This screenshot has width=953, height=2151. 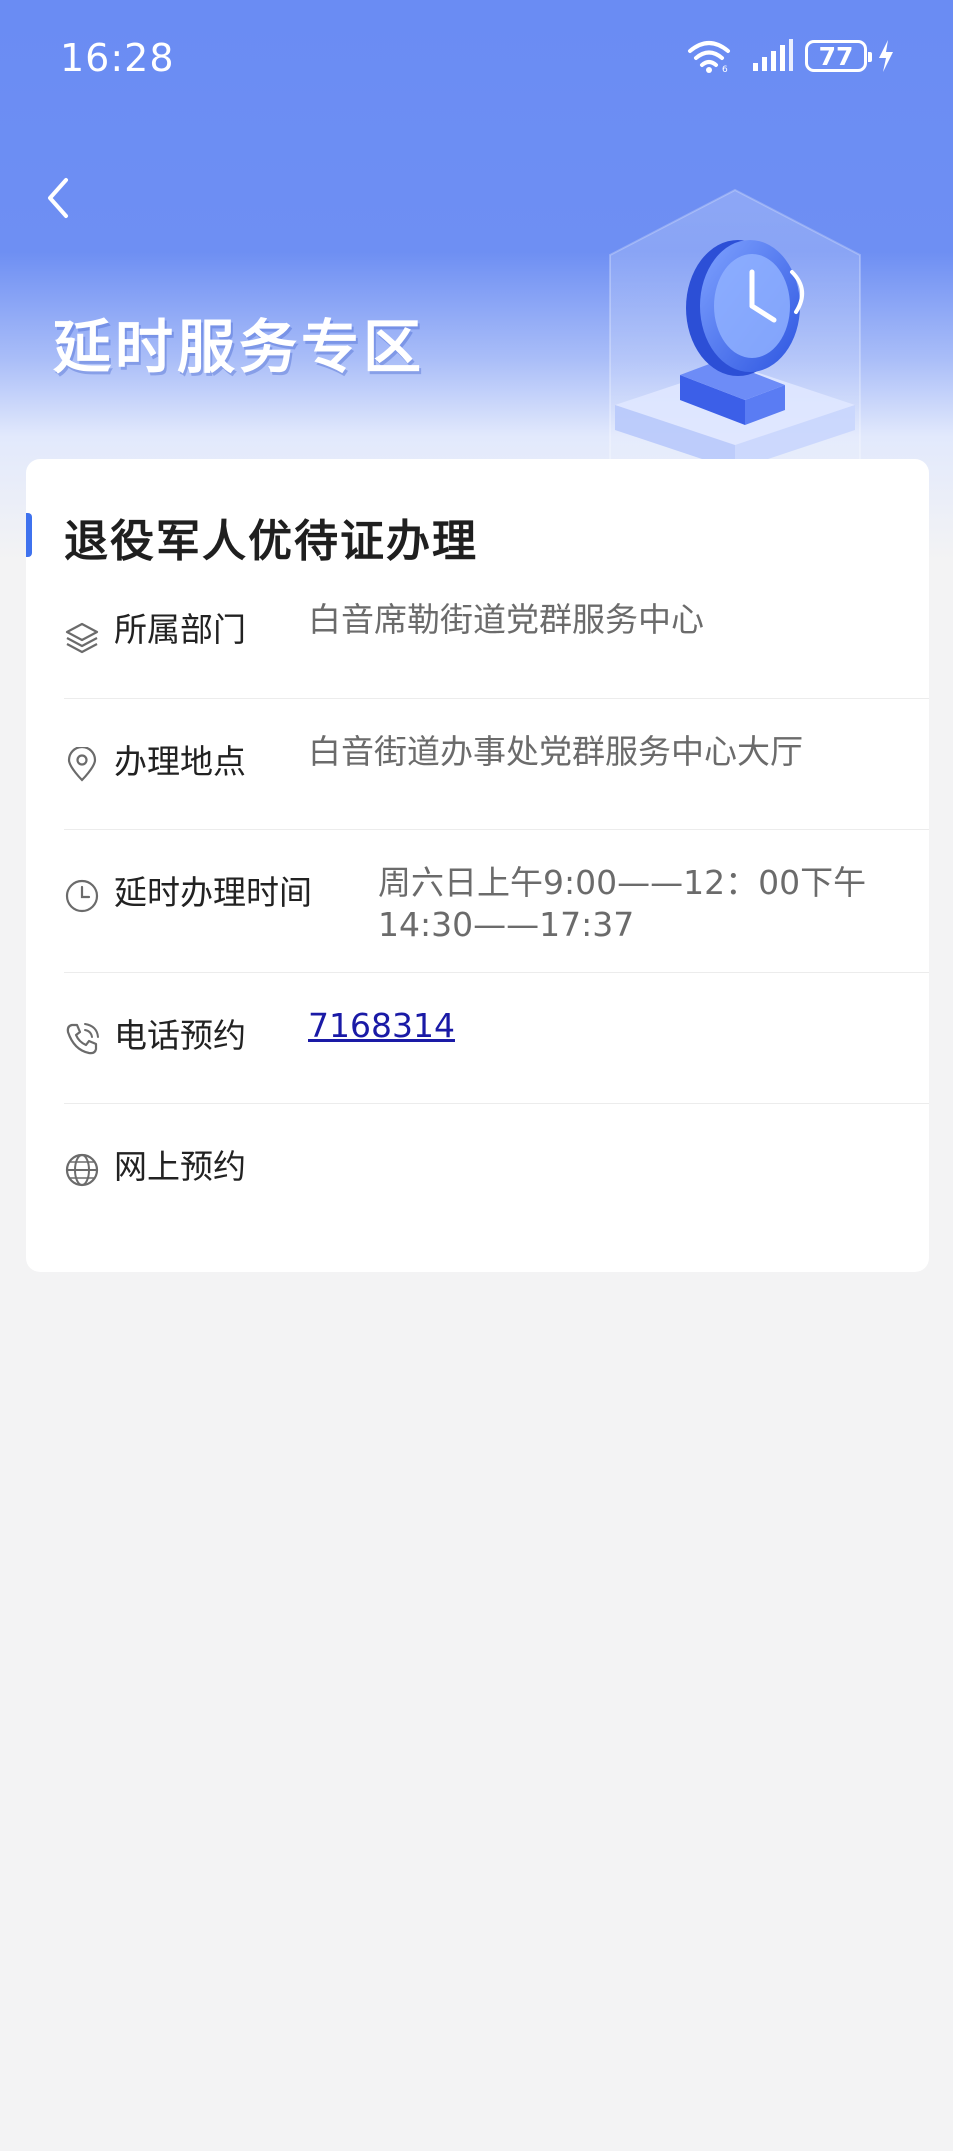 I want to click on info-row-phone: 电话预约 7168314, so click(x=496, y=1038).